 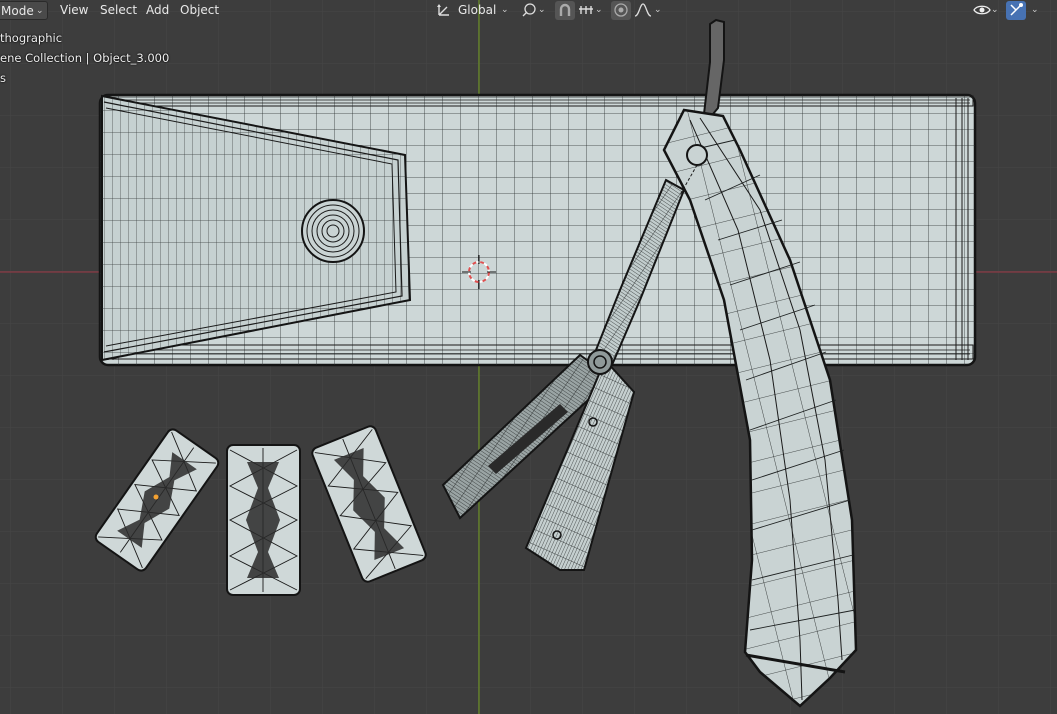 I want to click on transform-orientation-dropdown: Global ⌄, so click(x=473, y=10).